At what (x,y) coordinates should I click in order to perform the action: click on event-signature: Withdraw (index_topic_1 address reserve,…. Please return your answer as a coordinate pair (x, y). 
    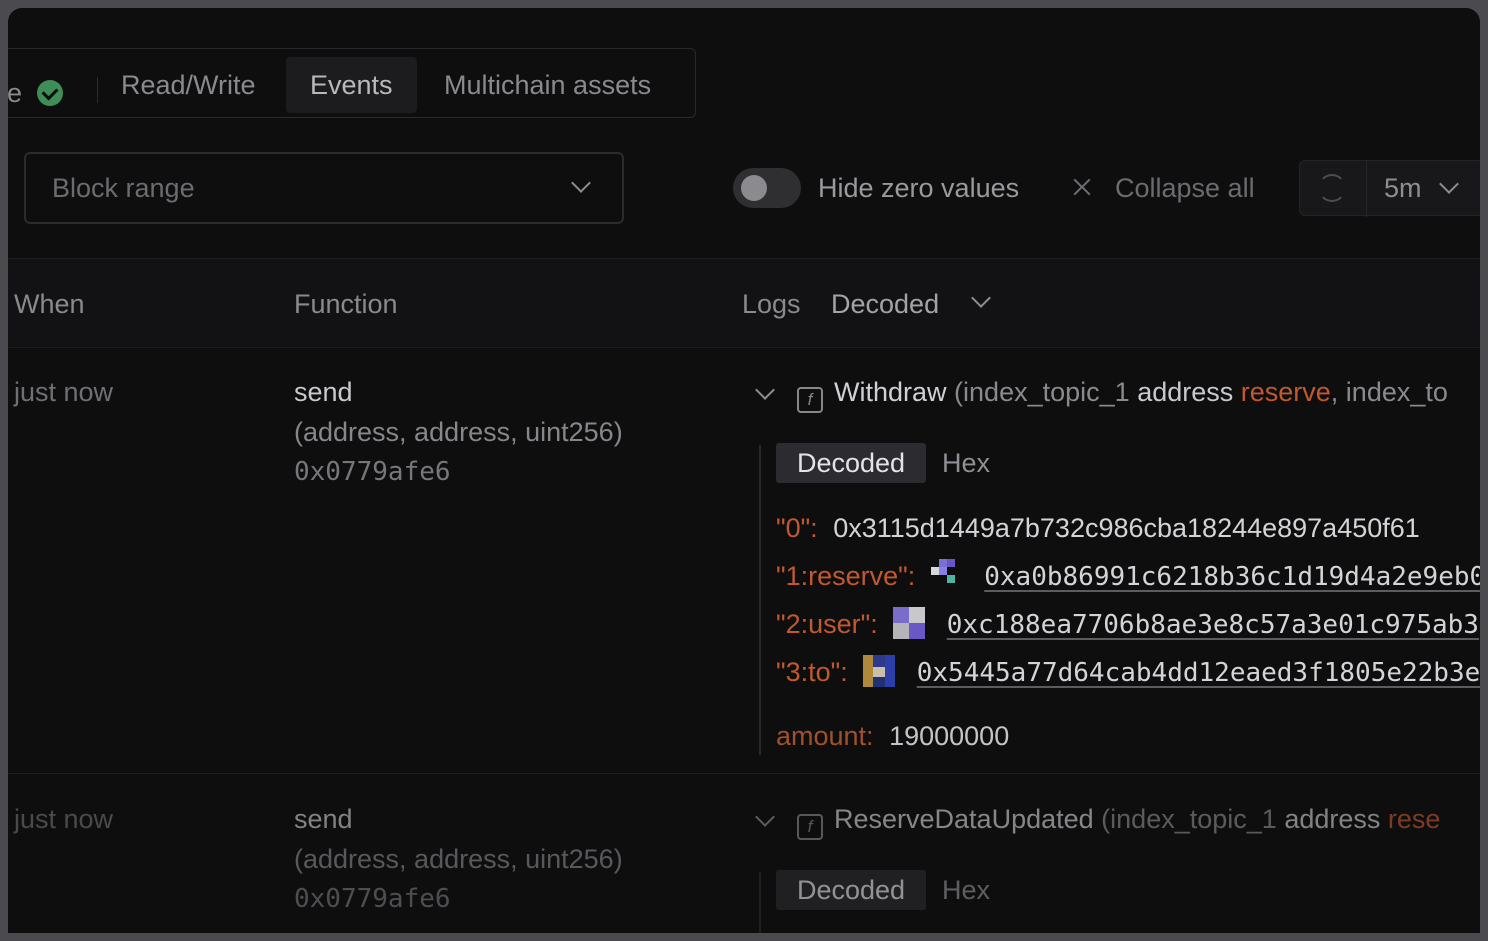
    Looking at the image, I should click on (1141, 392).